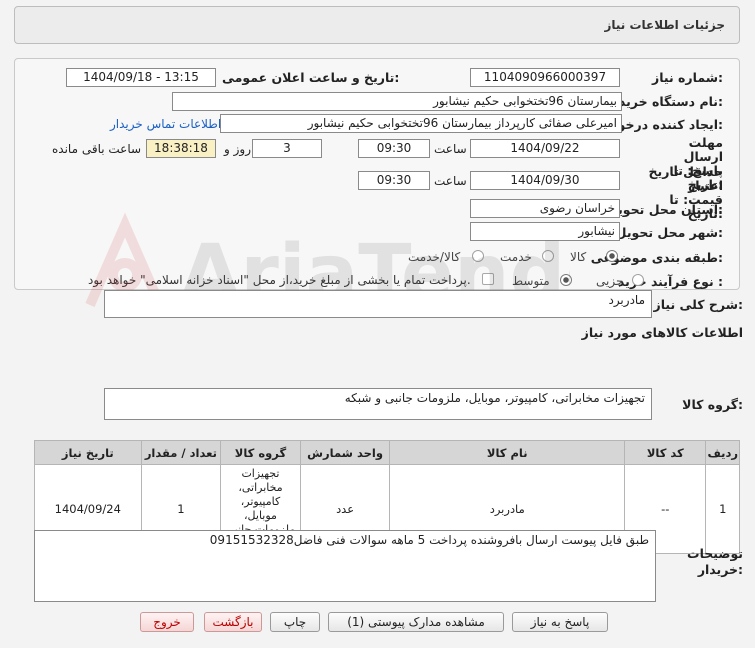 Image resolution: width=755 pixels, height=648 pixels. What do you see at coordinates (665, 452) in the screenshot?
I see `col-header-code: کد کالا` at bounding box center [665, 452].